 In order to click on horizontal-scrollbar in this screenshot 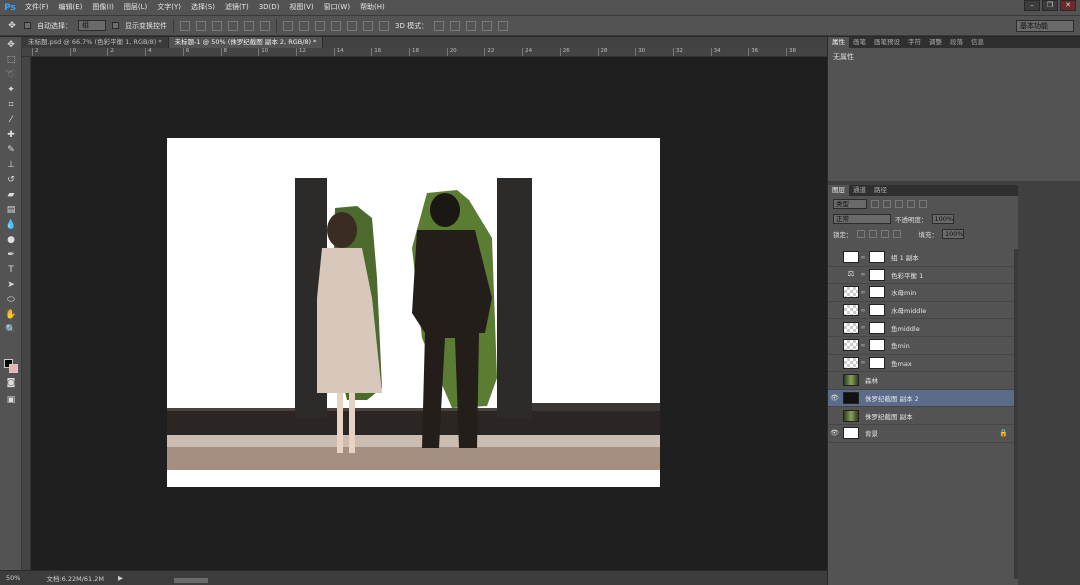, I will do `click(191, 580)`.